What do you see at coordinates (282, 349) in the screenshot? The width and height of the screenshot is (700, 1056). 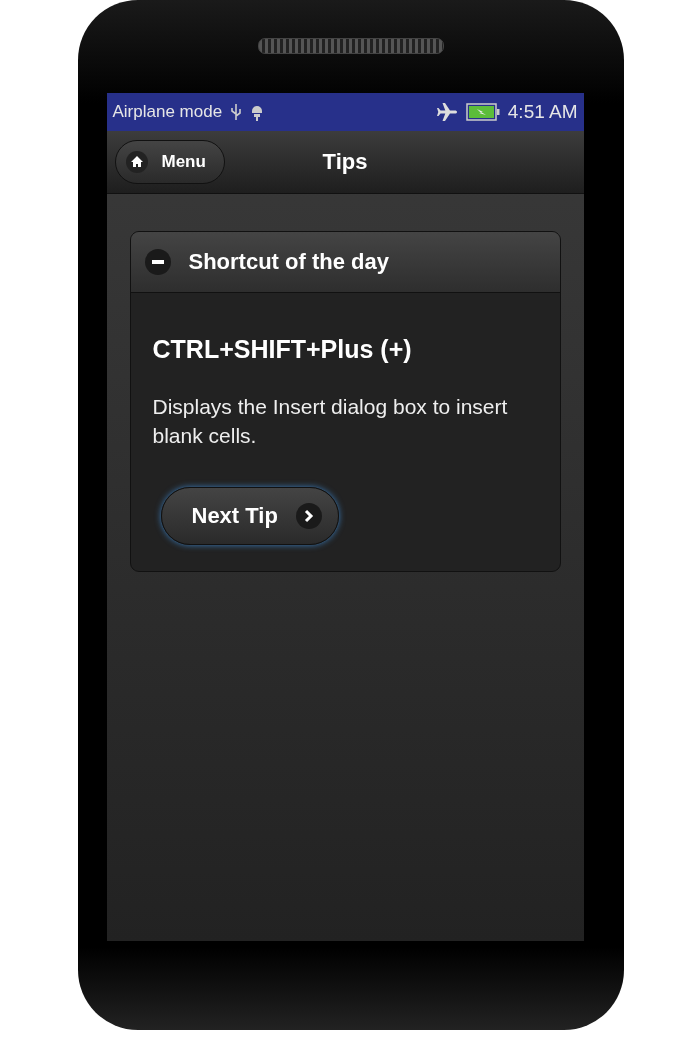 I see `shortcut-text: CTRL+SHIFT+Plus (+)` at bounding box center [282, 349].